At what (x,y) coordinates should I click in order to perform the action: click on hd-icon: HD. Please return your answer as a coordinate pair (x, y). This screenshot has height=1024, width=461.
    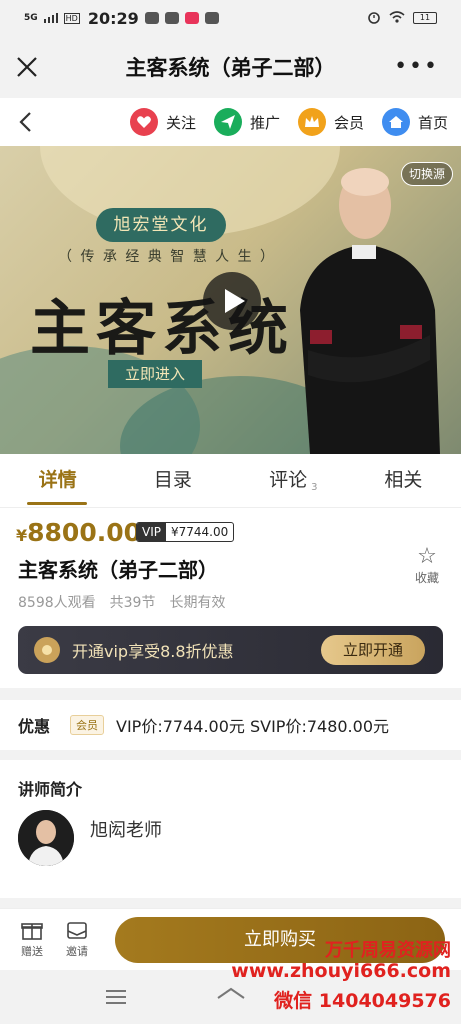
    Looking at the image, I should click on (71, 18).